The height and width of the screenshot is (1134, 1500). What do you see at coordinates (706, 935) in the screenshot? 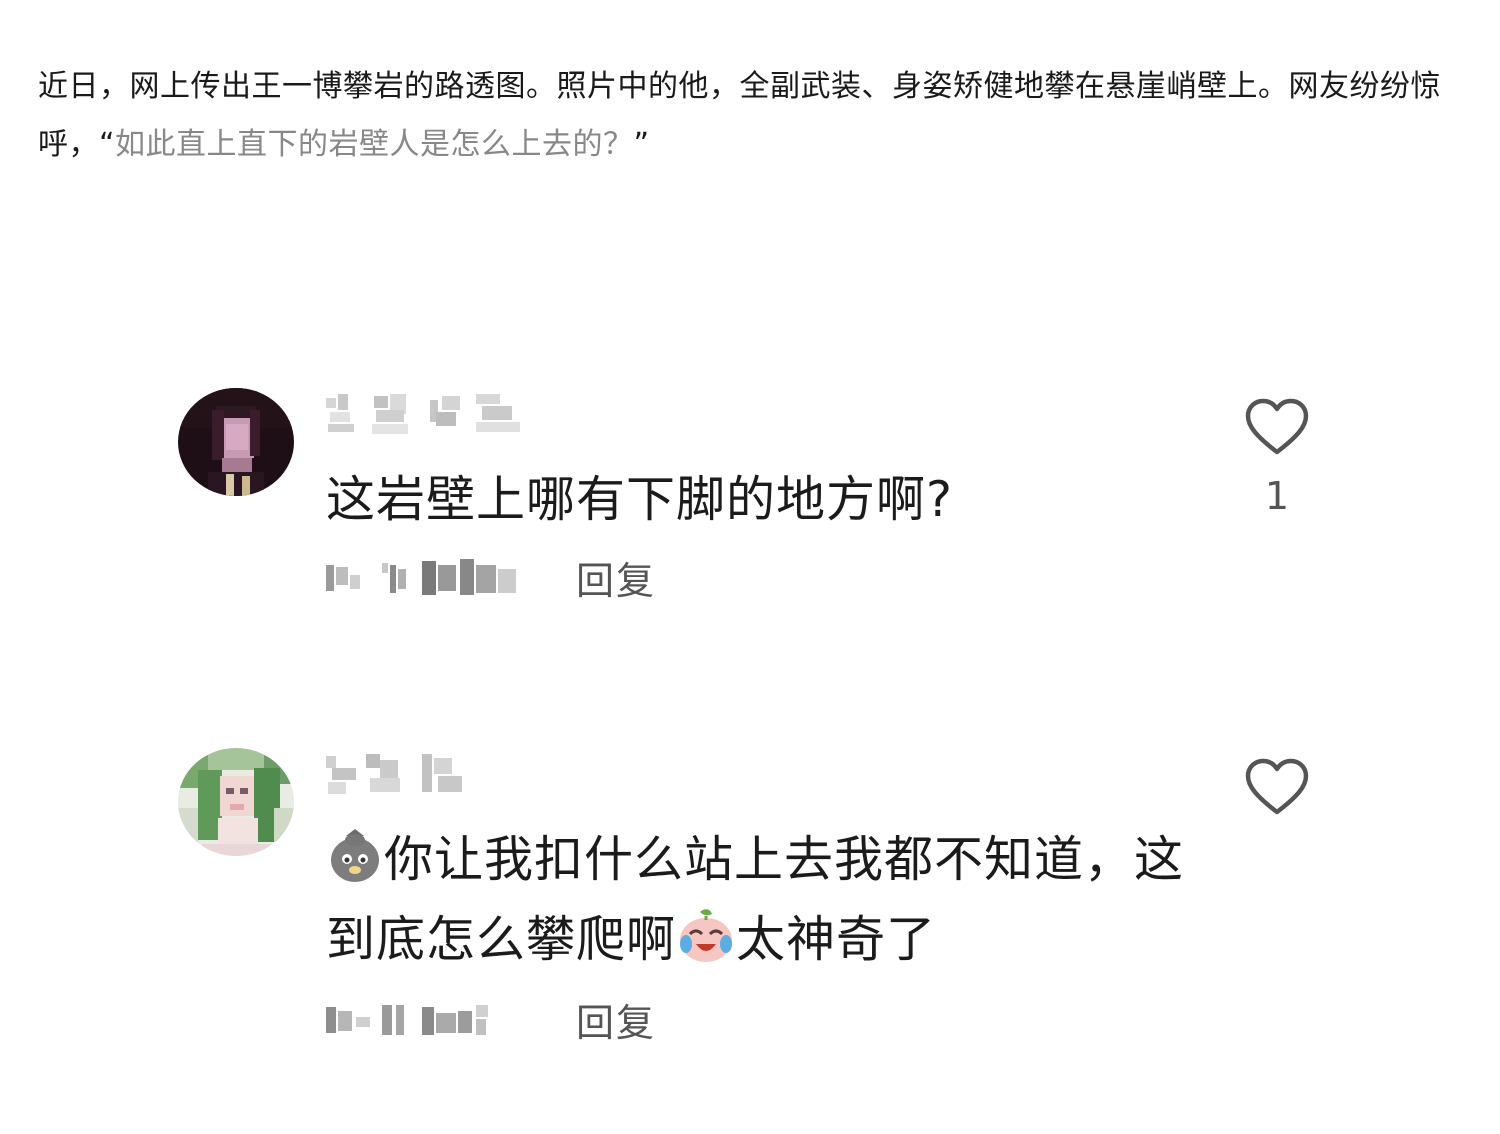
I see `crying-laughing-emoji-icon` at bounding box center [706, 935].